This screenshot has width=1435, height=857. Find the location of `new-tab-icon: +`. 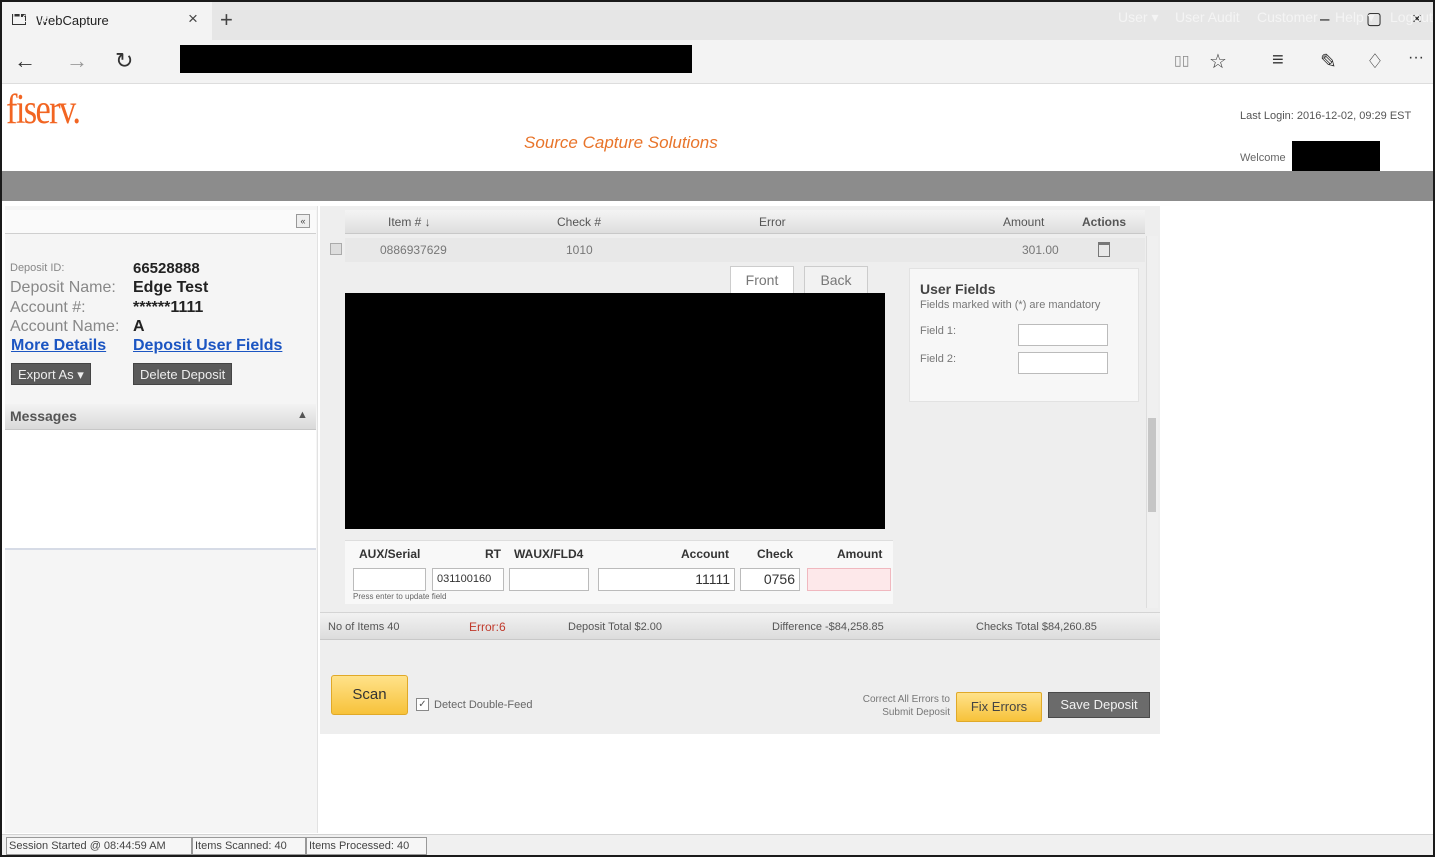

new-tab-icon: + is located at coordinates (226, 20).